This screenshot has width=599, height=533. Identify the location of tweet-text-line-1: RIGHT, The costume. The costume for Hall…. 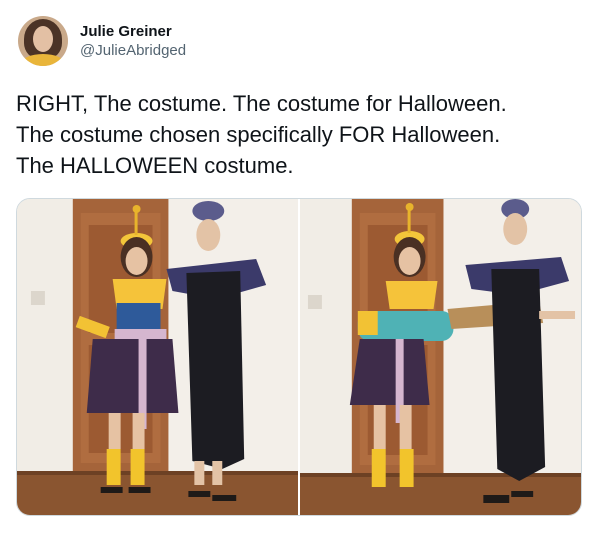
(261, 103).